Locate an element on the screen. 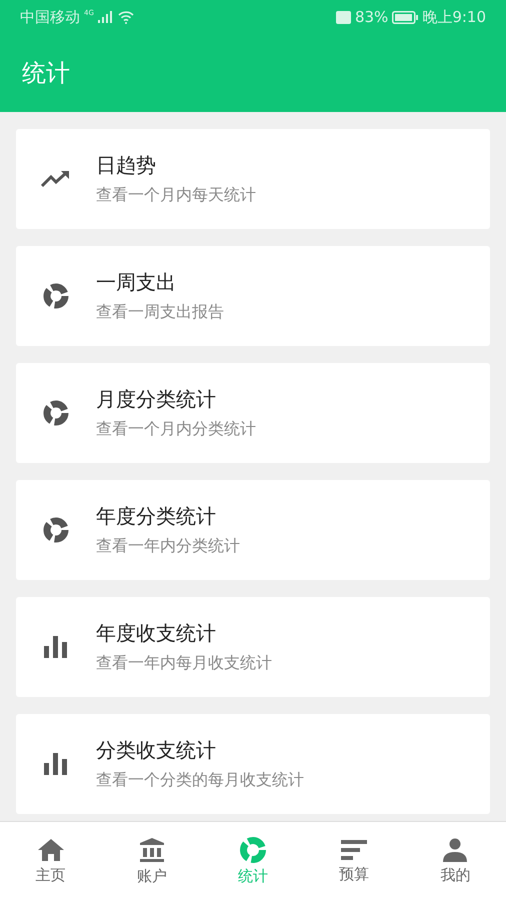  carrier-text: 中国移动 is located at coordinates (50, 17).